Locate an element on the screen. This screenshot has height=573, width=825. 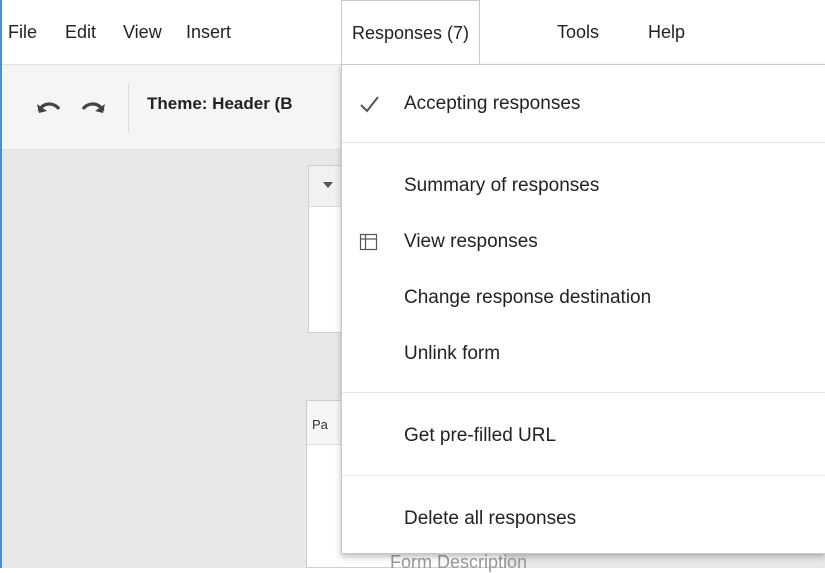
menu-item-delete-all-responses: Delete all responses is located at coordinates (583, 519).